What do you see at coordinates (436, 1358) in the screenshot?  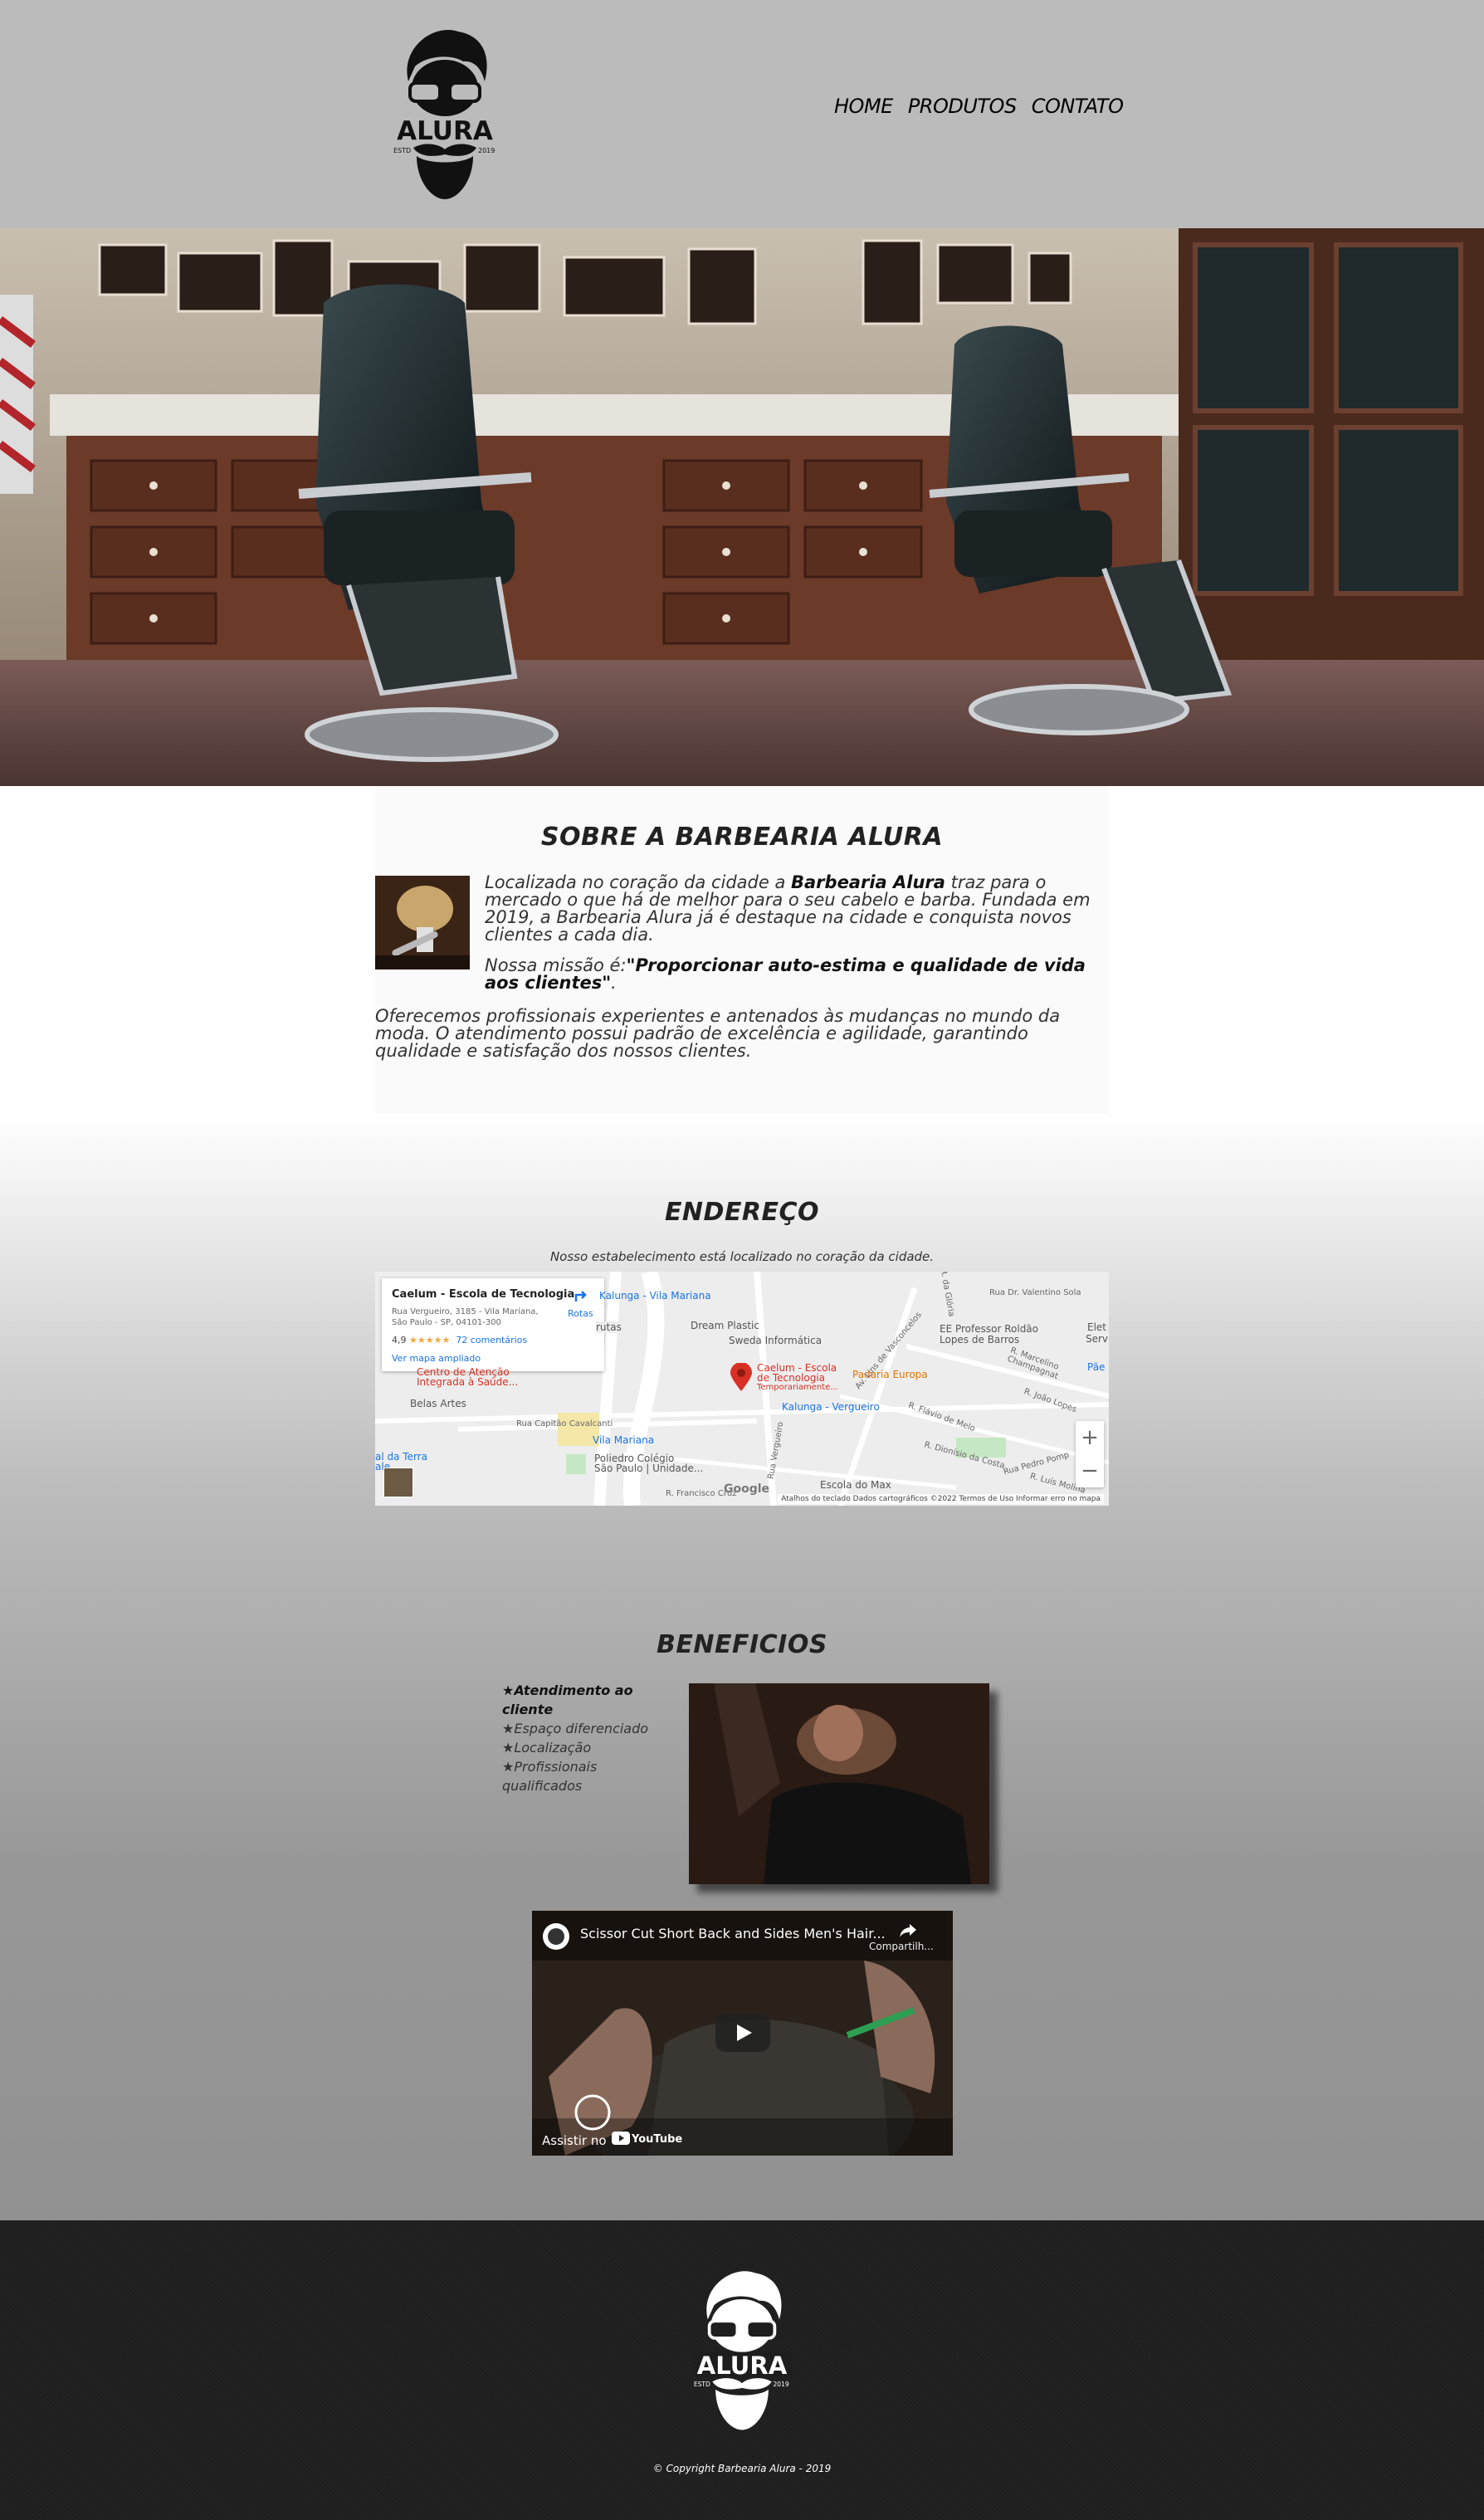 I see `bigger-map-link: Ver mapa ampliado` at bounding box center [436, 1358].